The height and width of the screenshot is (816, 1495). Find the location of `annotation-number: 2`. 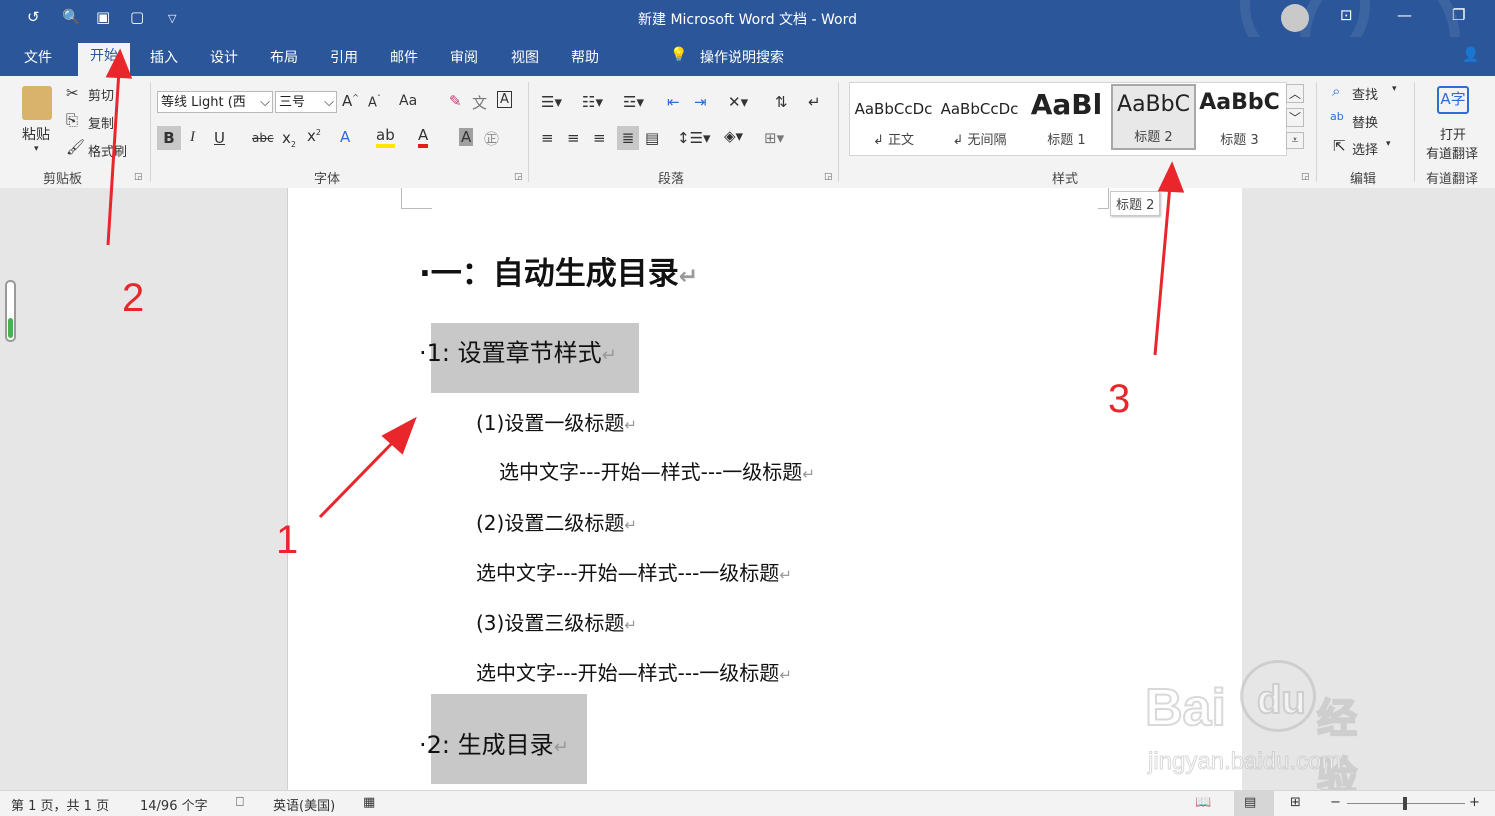

annotation-number: 2 is located at coordinates (133, 298).